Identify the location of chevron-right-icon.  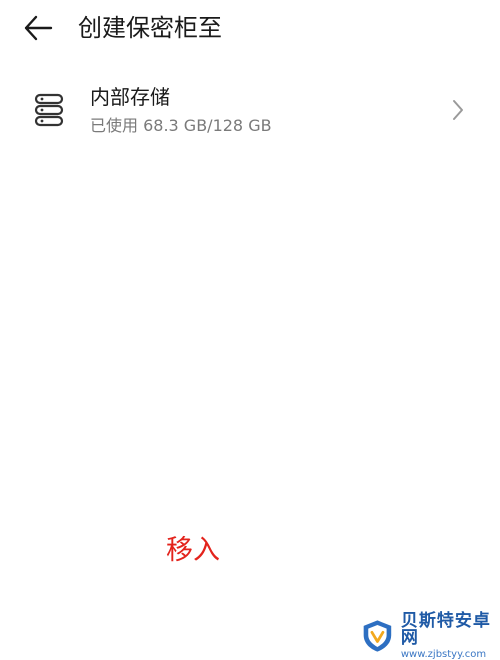
(458, 110).